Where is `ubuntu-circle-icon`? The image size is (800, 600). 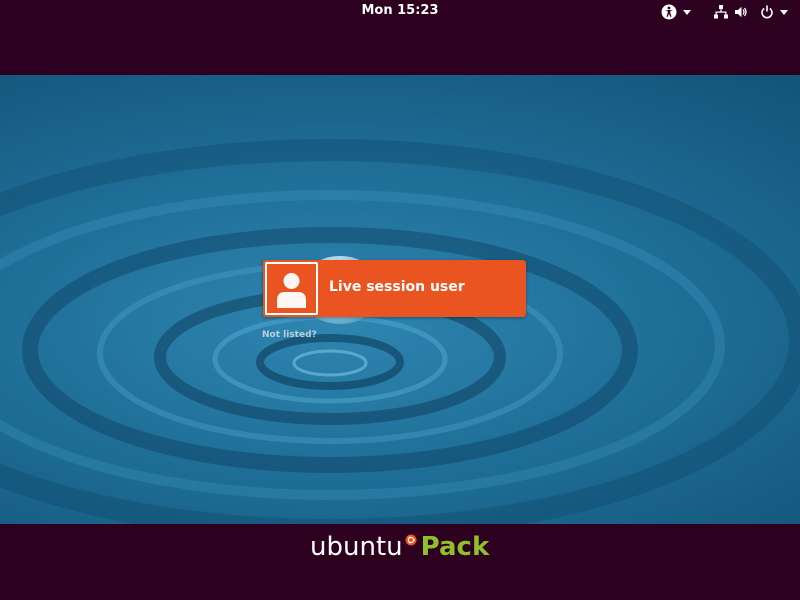 ubuntu-circle-icon is located at coordinates (411, 540).